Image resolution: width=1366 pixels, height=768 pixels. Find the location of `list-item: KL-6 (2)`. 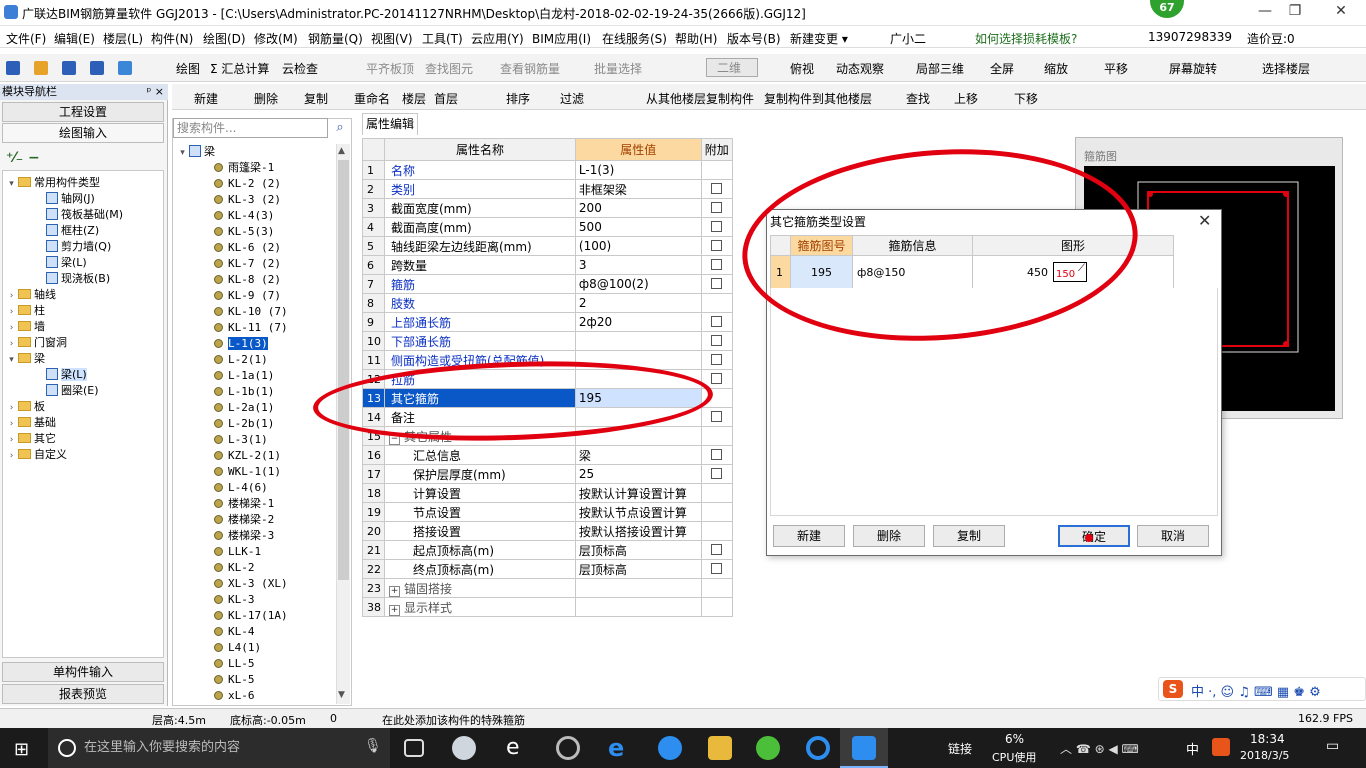

list-item: KL-6 (2) is located at coordinates (247, 248).